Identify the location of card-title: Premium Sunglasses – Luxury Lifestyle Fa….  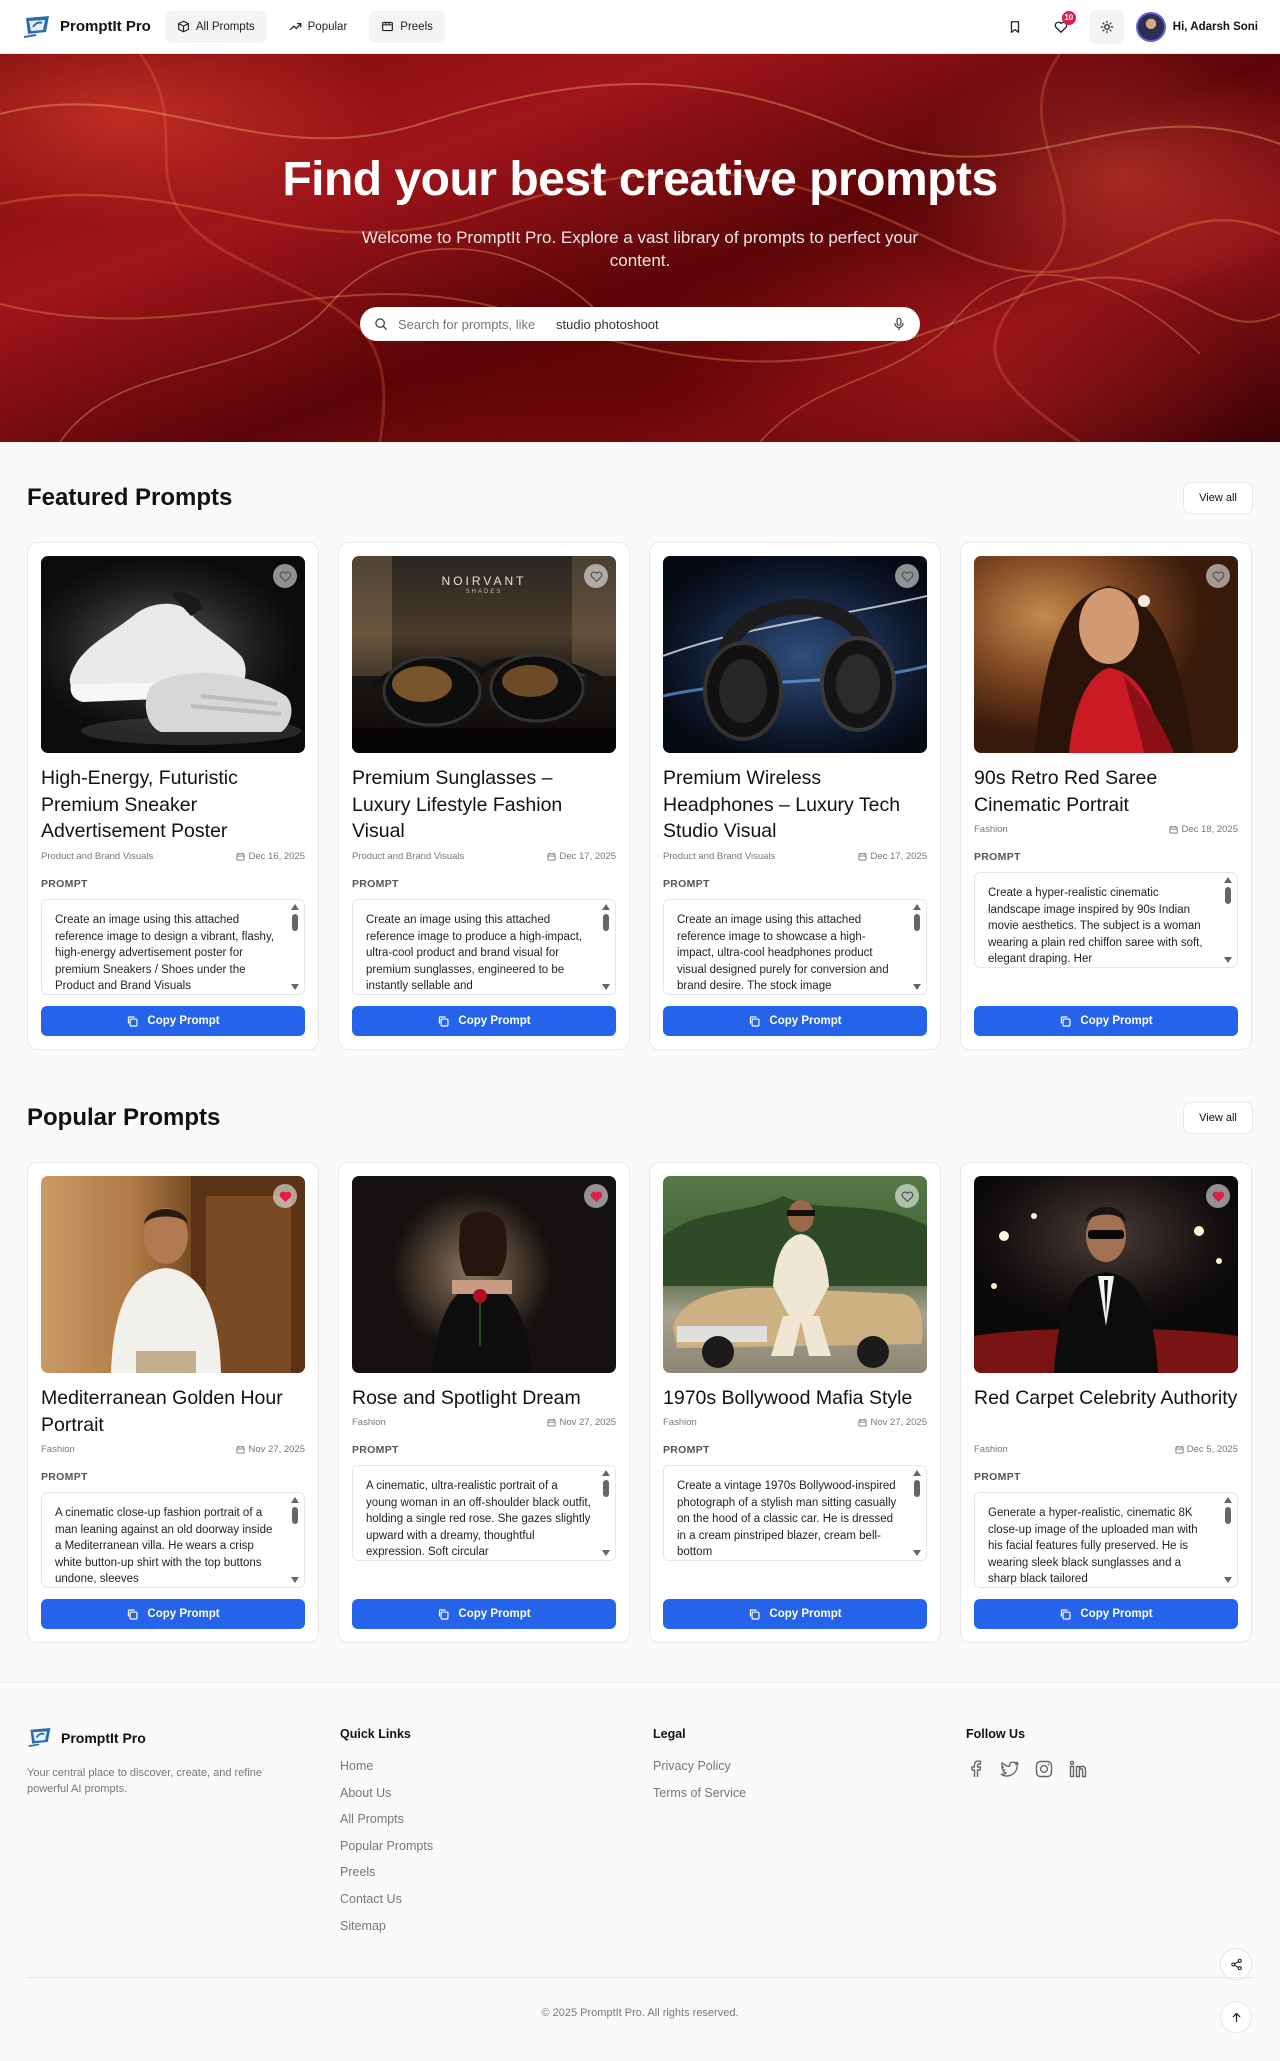
(484, 805).